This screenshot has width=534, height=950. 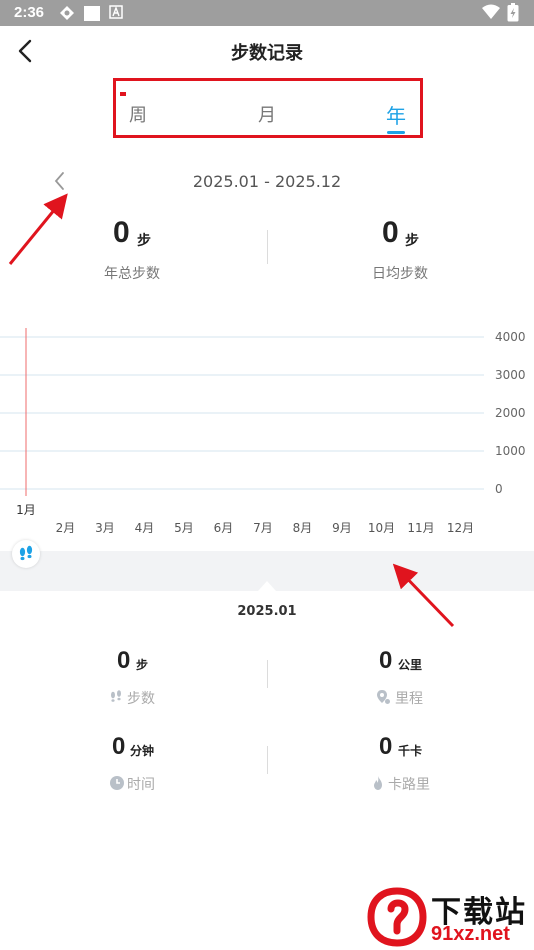 I want to click on tab-year: 年, so click(x=396, y=114).